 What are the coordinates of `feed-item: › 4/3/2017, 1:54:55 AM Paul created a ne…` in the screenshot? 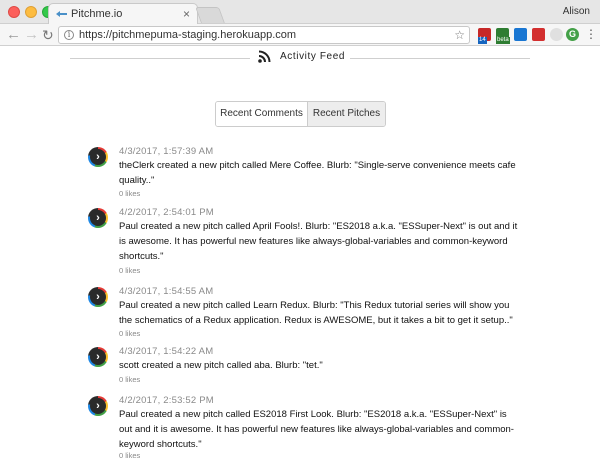 It's located at (306, 312).